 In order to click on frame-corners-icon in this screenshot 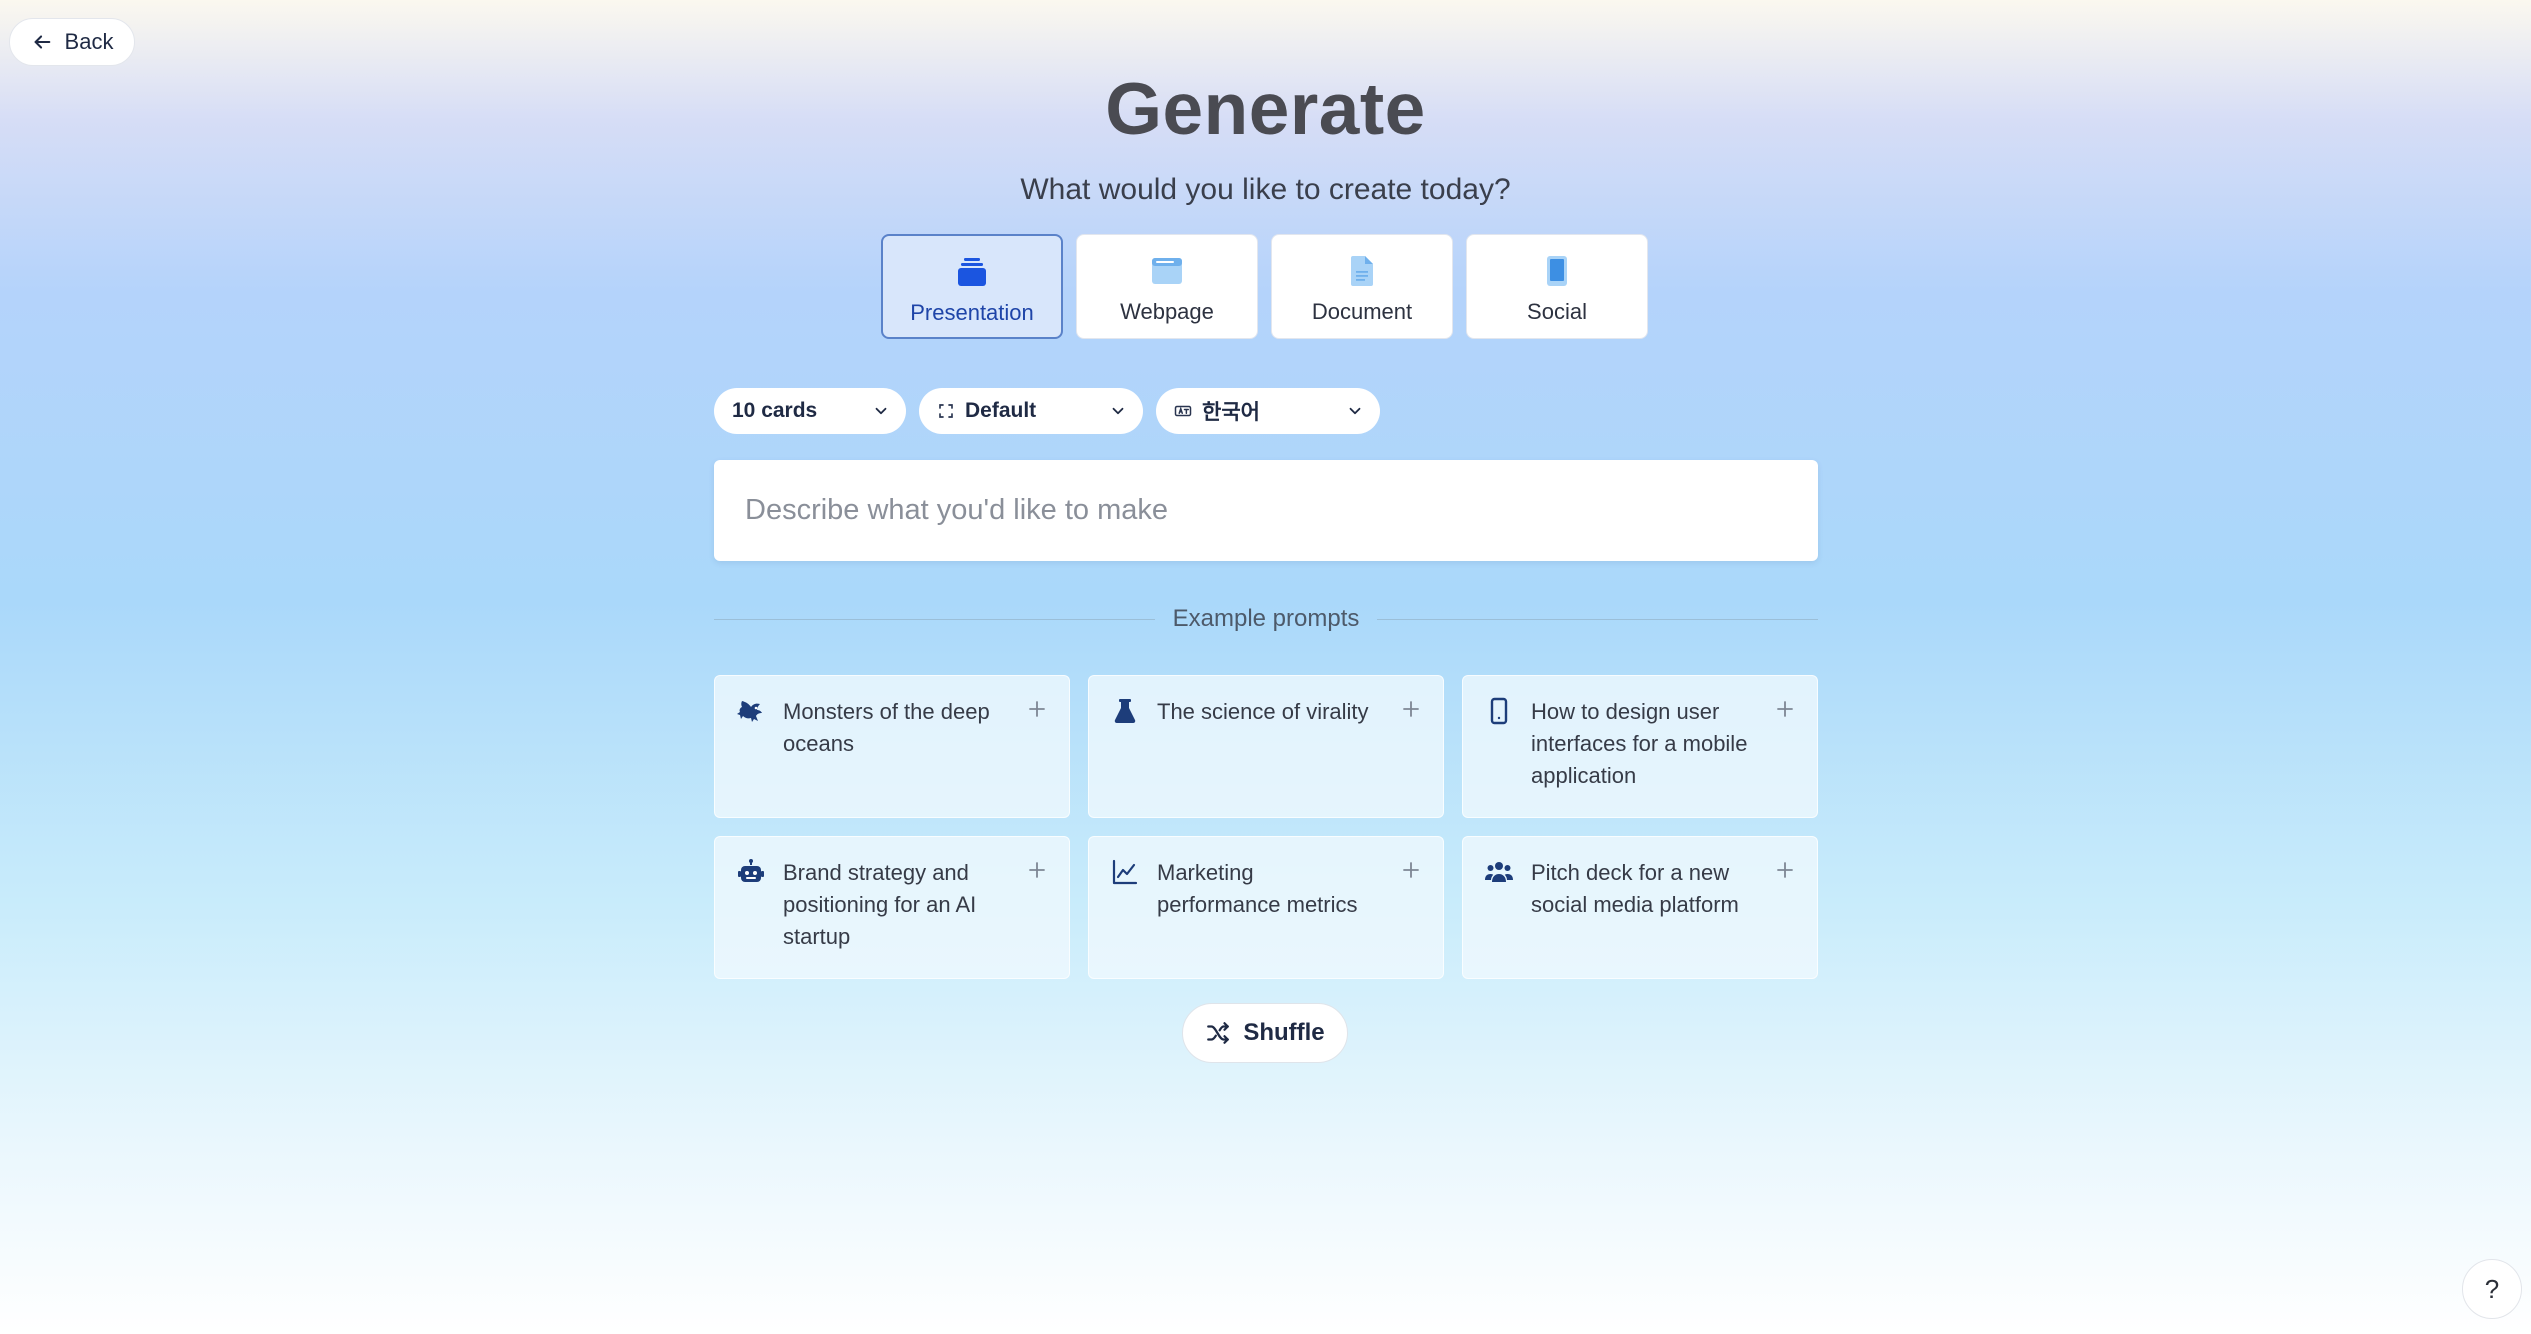, I will do `click(946, 411)`.